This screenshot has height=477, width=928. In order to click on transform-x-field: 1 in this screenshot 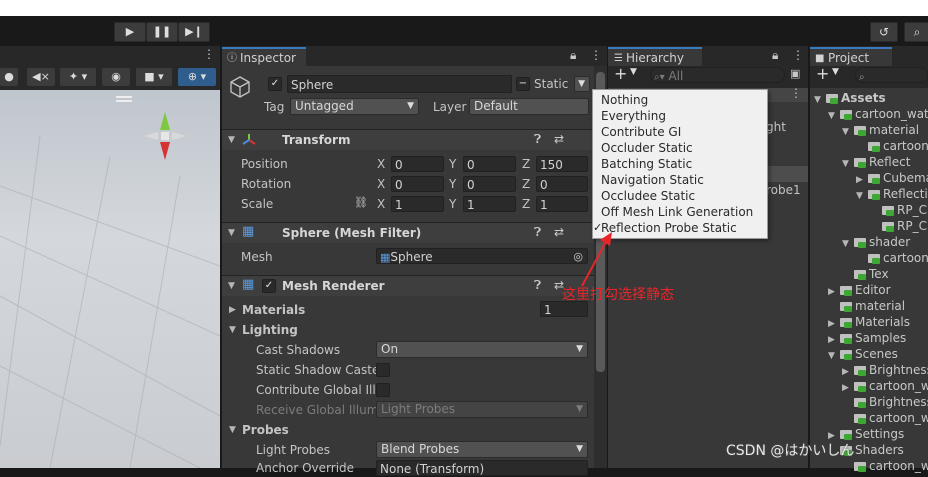, I will do `click(417, 204)`.